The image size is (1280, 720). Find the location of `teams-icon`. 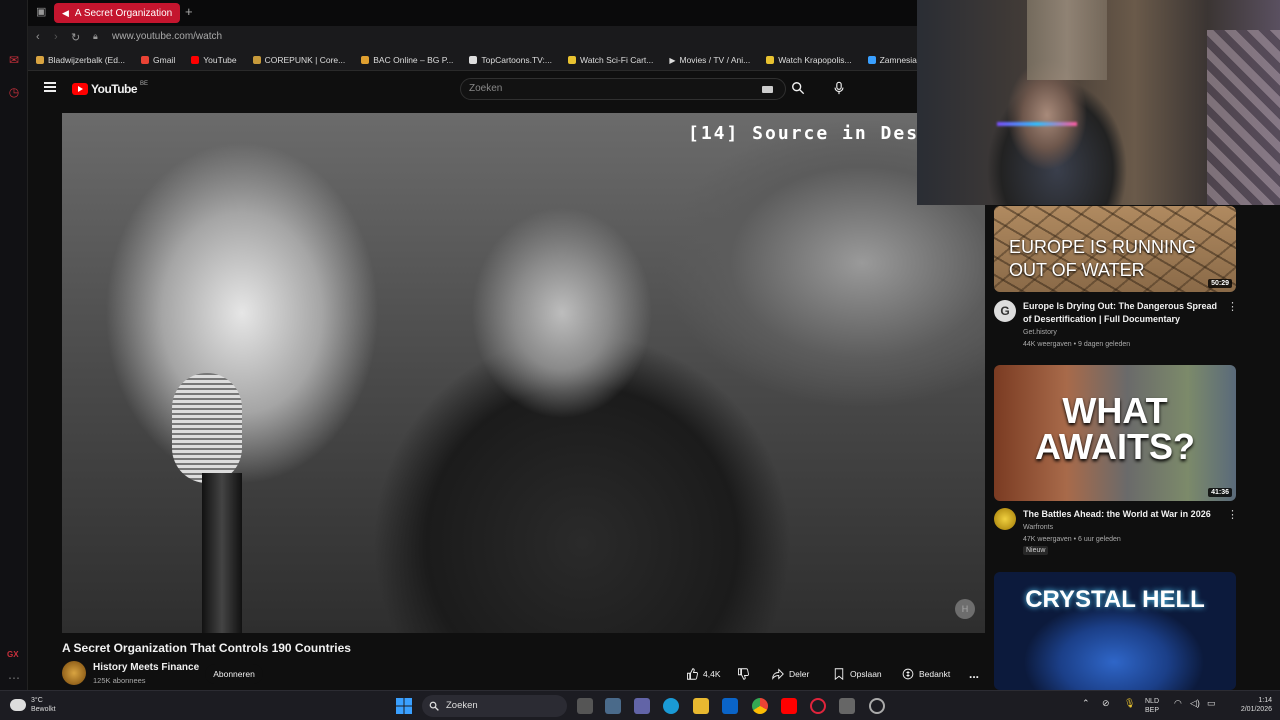

teams-icon is located at coordinates (642, 706).